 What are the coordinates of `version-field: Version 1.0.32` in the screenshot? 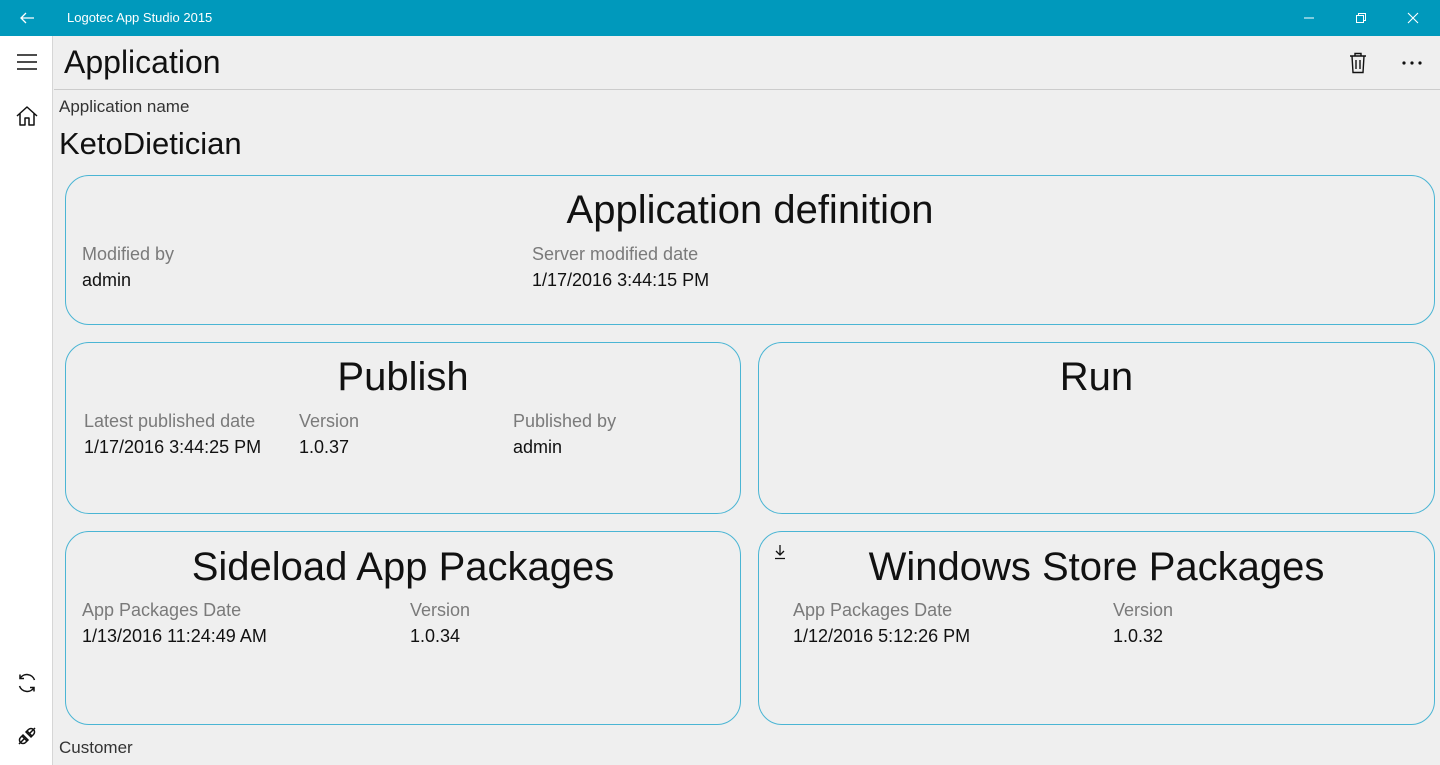 It's located at (1143, 623).